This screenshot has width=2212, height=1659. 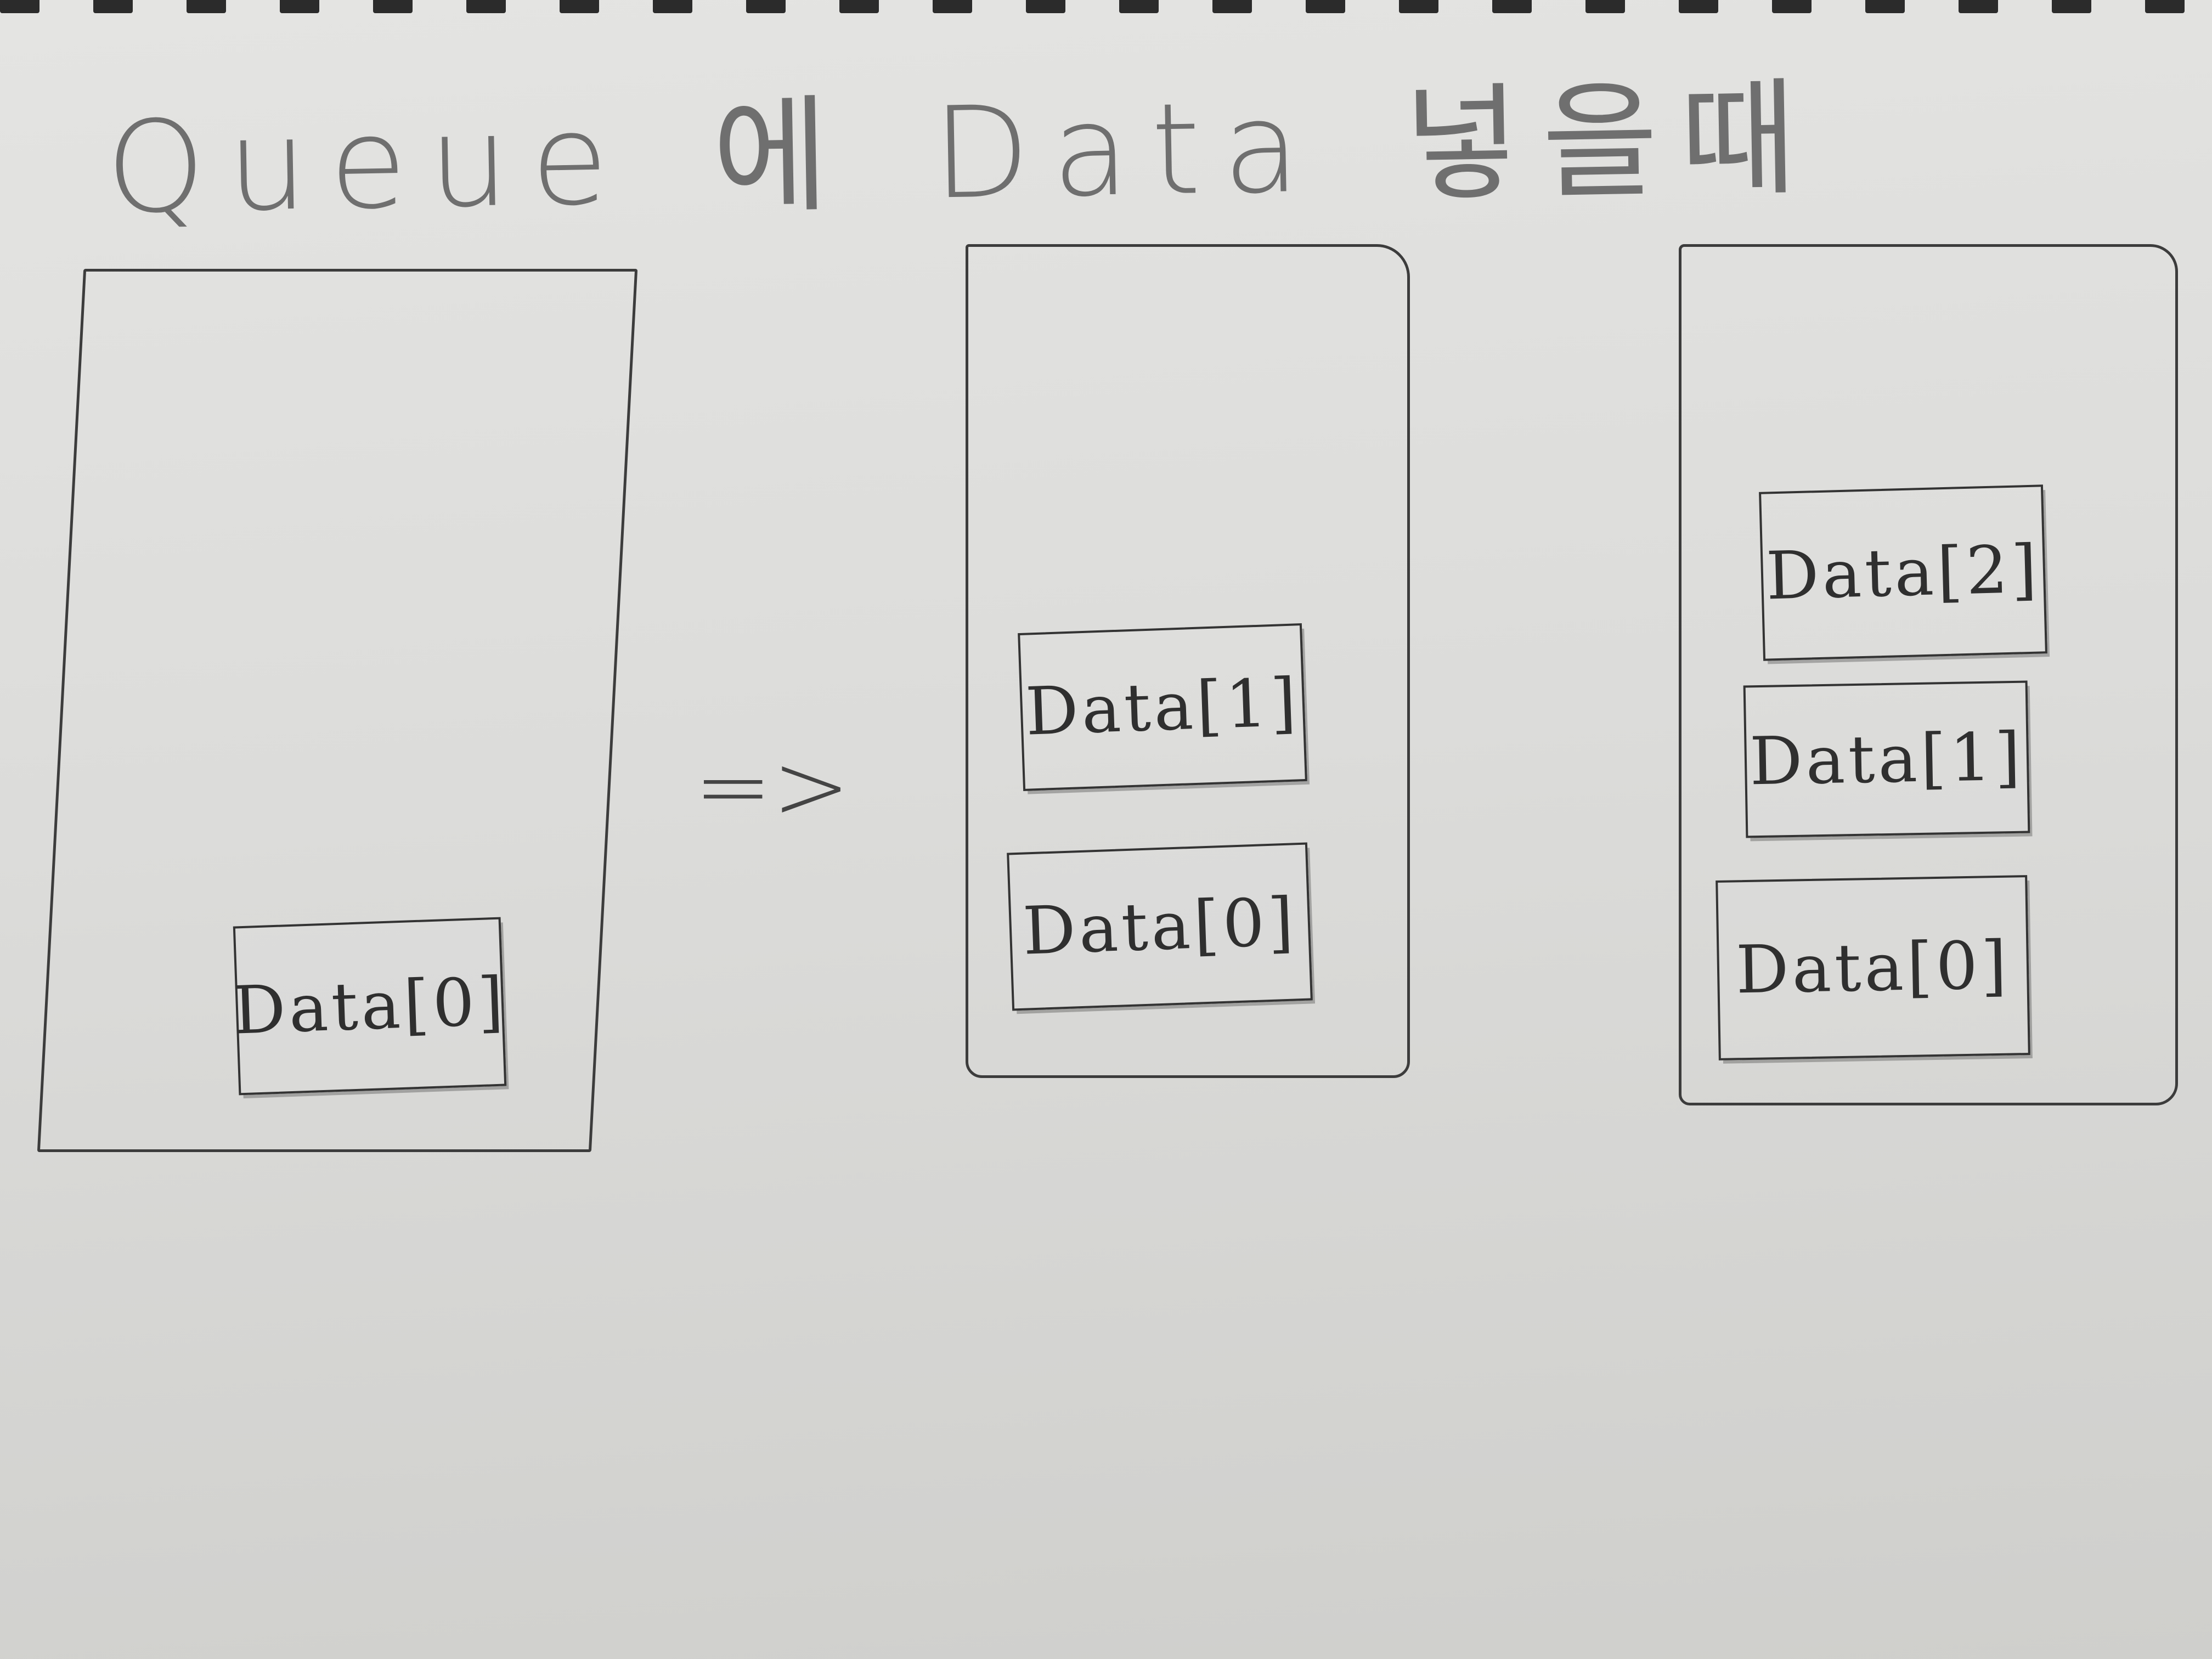 I want to click on title-word-insert: 넣을때, so click(x=1611, y=142).